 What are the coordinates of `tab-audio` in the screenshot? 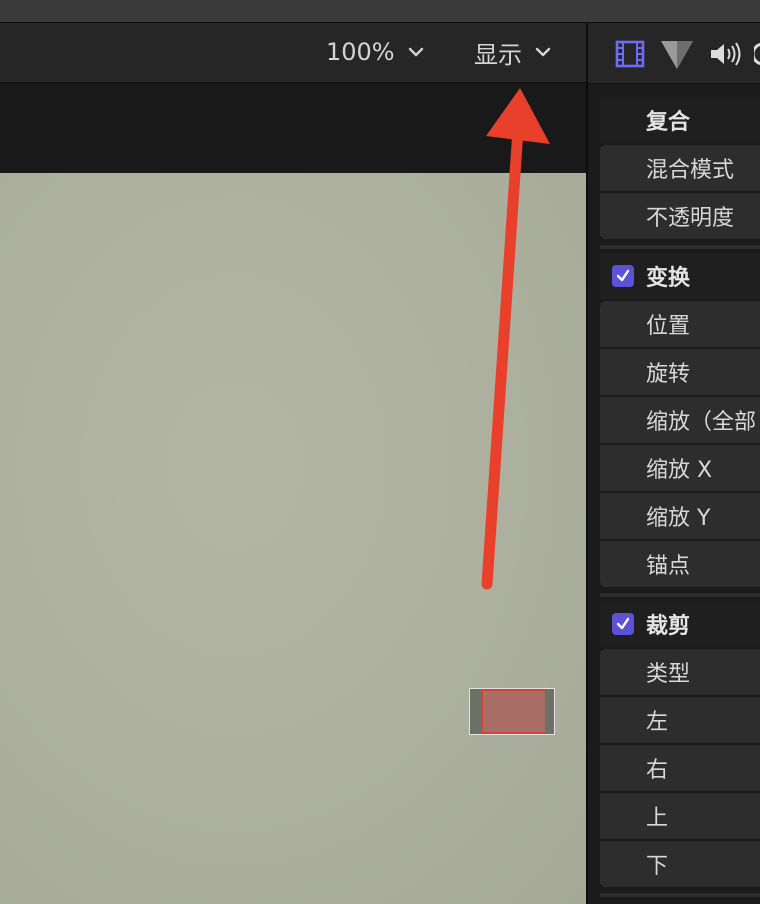 It's located at (726, 54).